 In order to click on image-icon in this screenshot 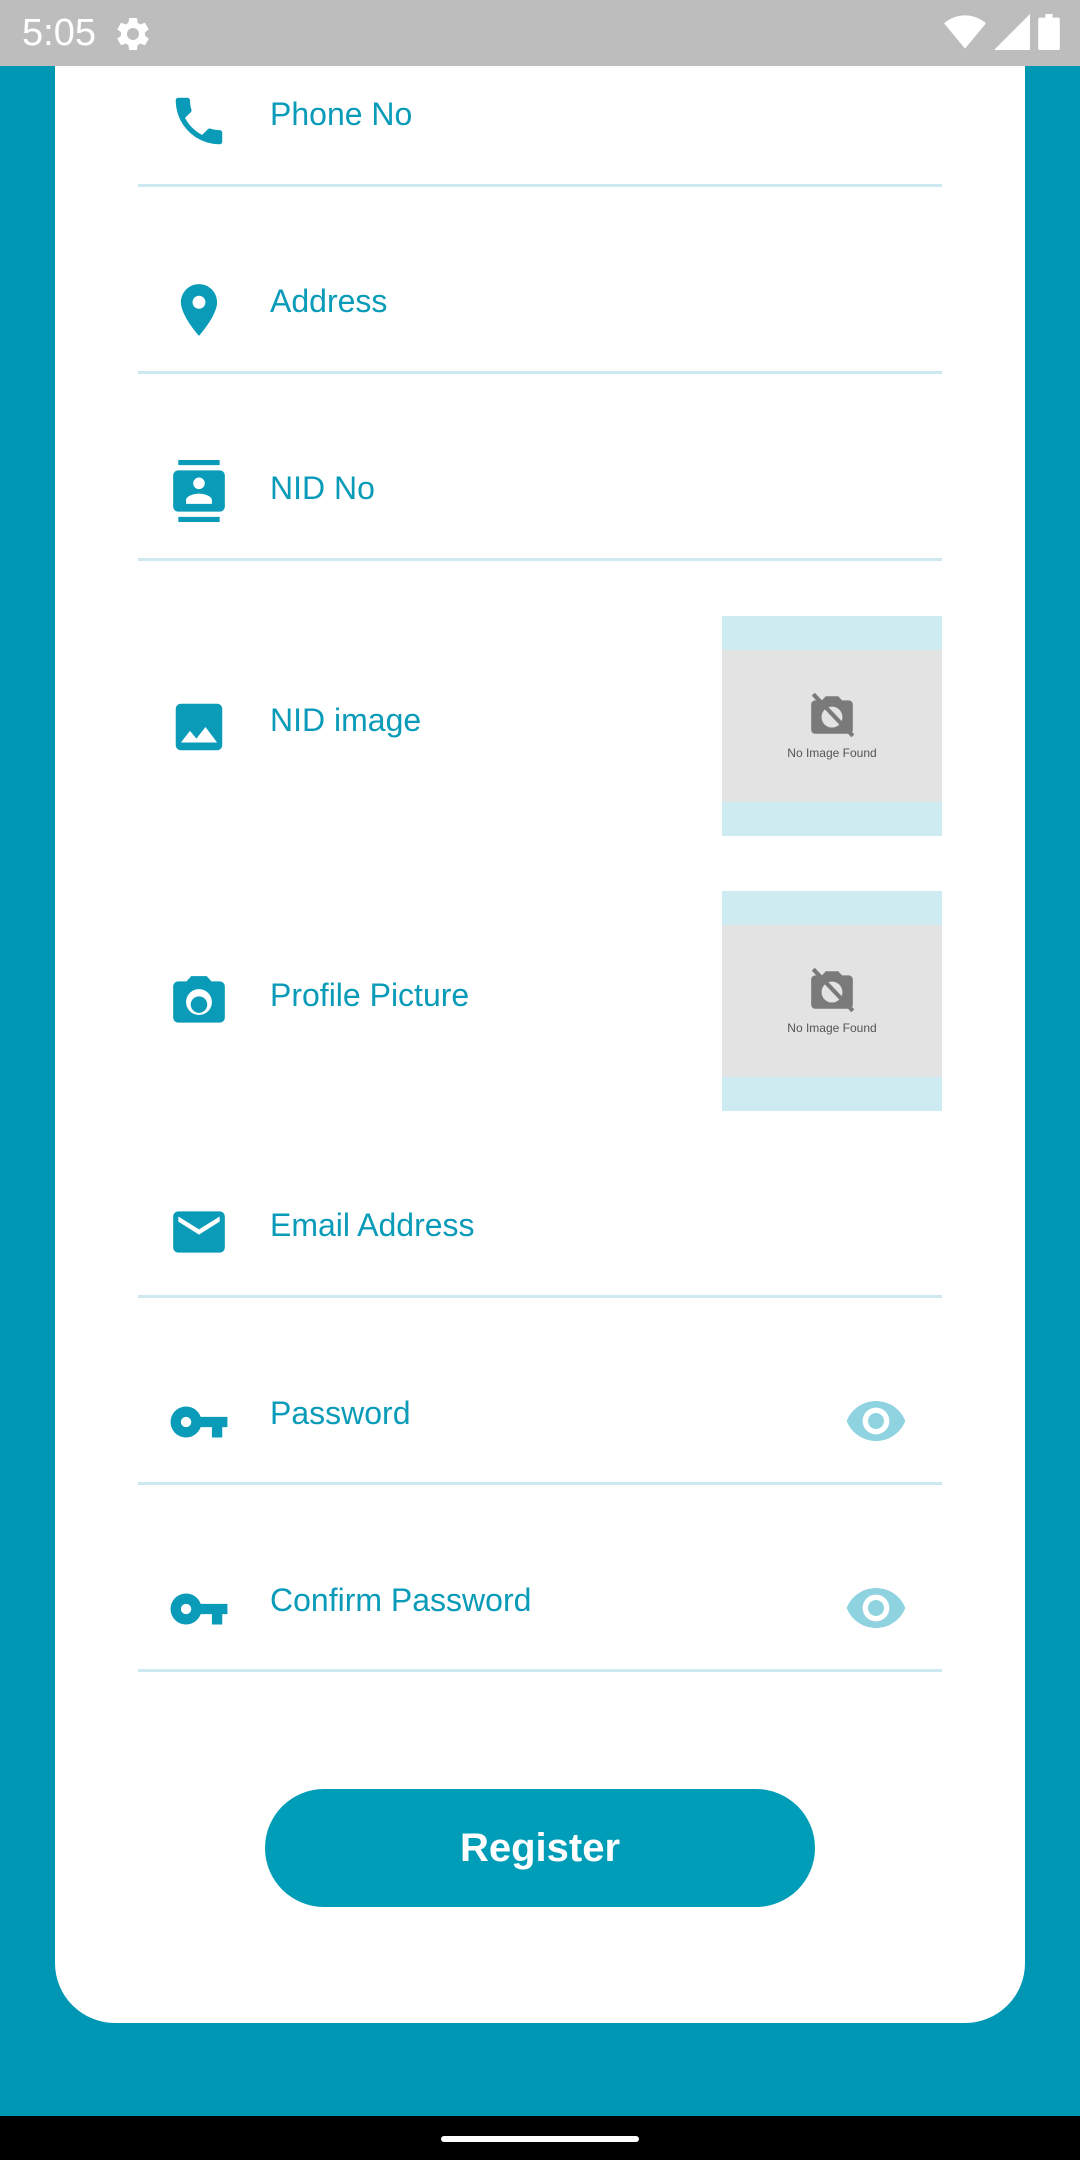, I will do `click(199, 727)`.